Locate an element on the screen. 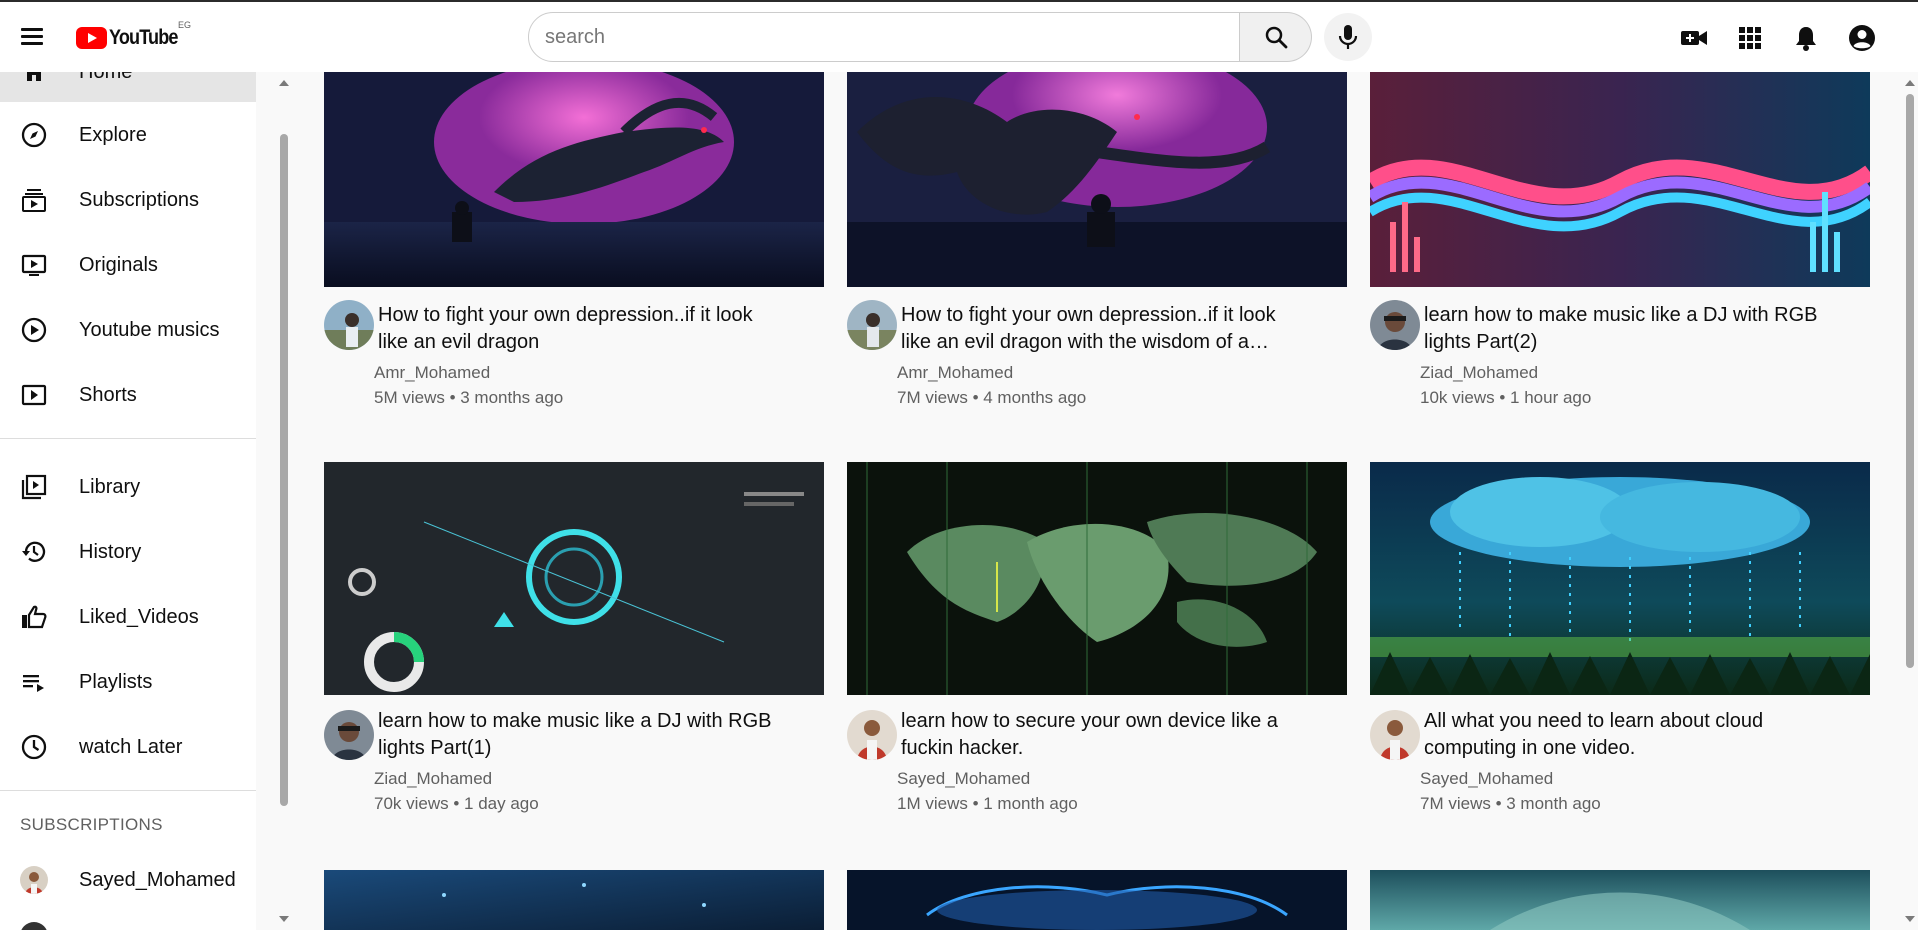 This screenshot has width=1918, height=930. playlist-icon is located at coordinates (34, 682).